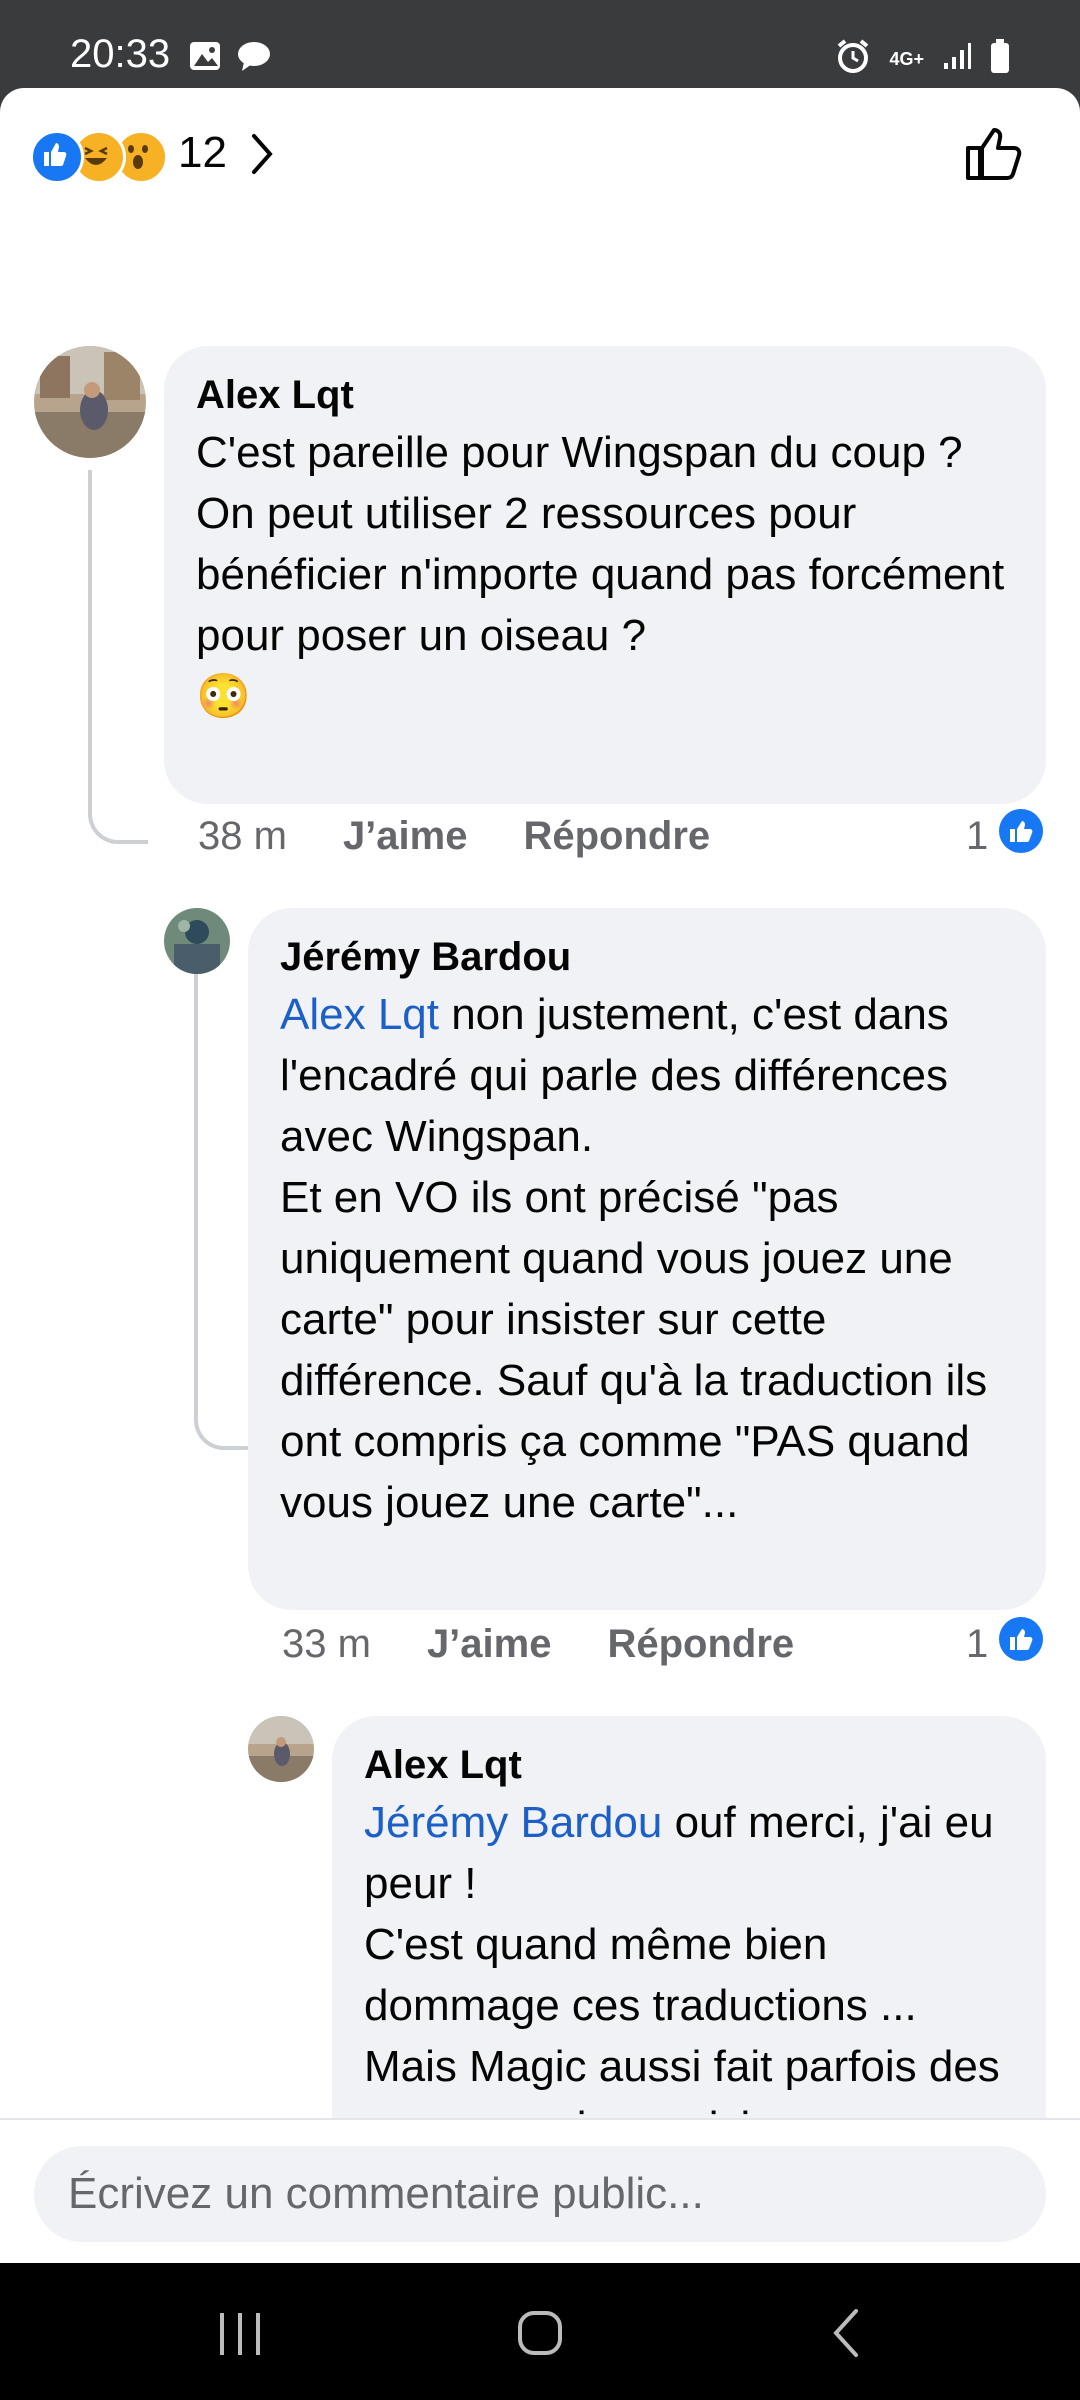 The image size is (1080, 2400). I want to click on comment-input, so click(540, 2194).